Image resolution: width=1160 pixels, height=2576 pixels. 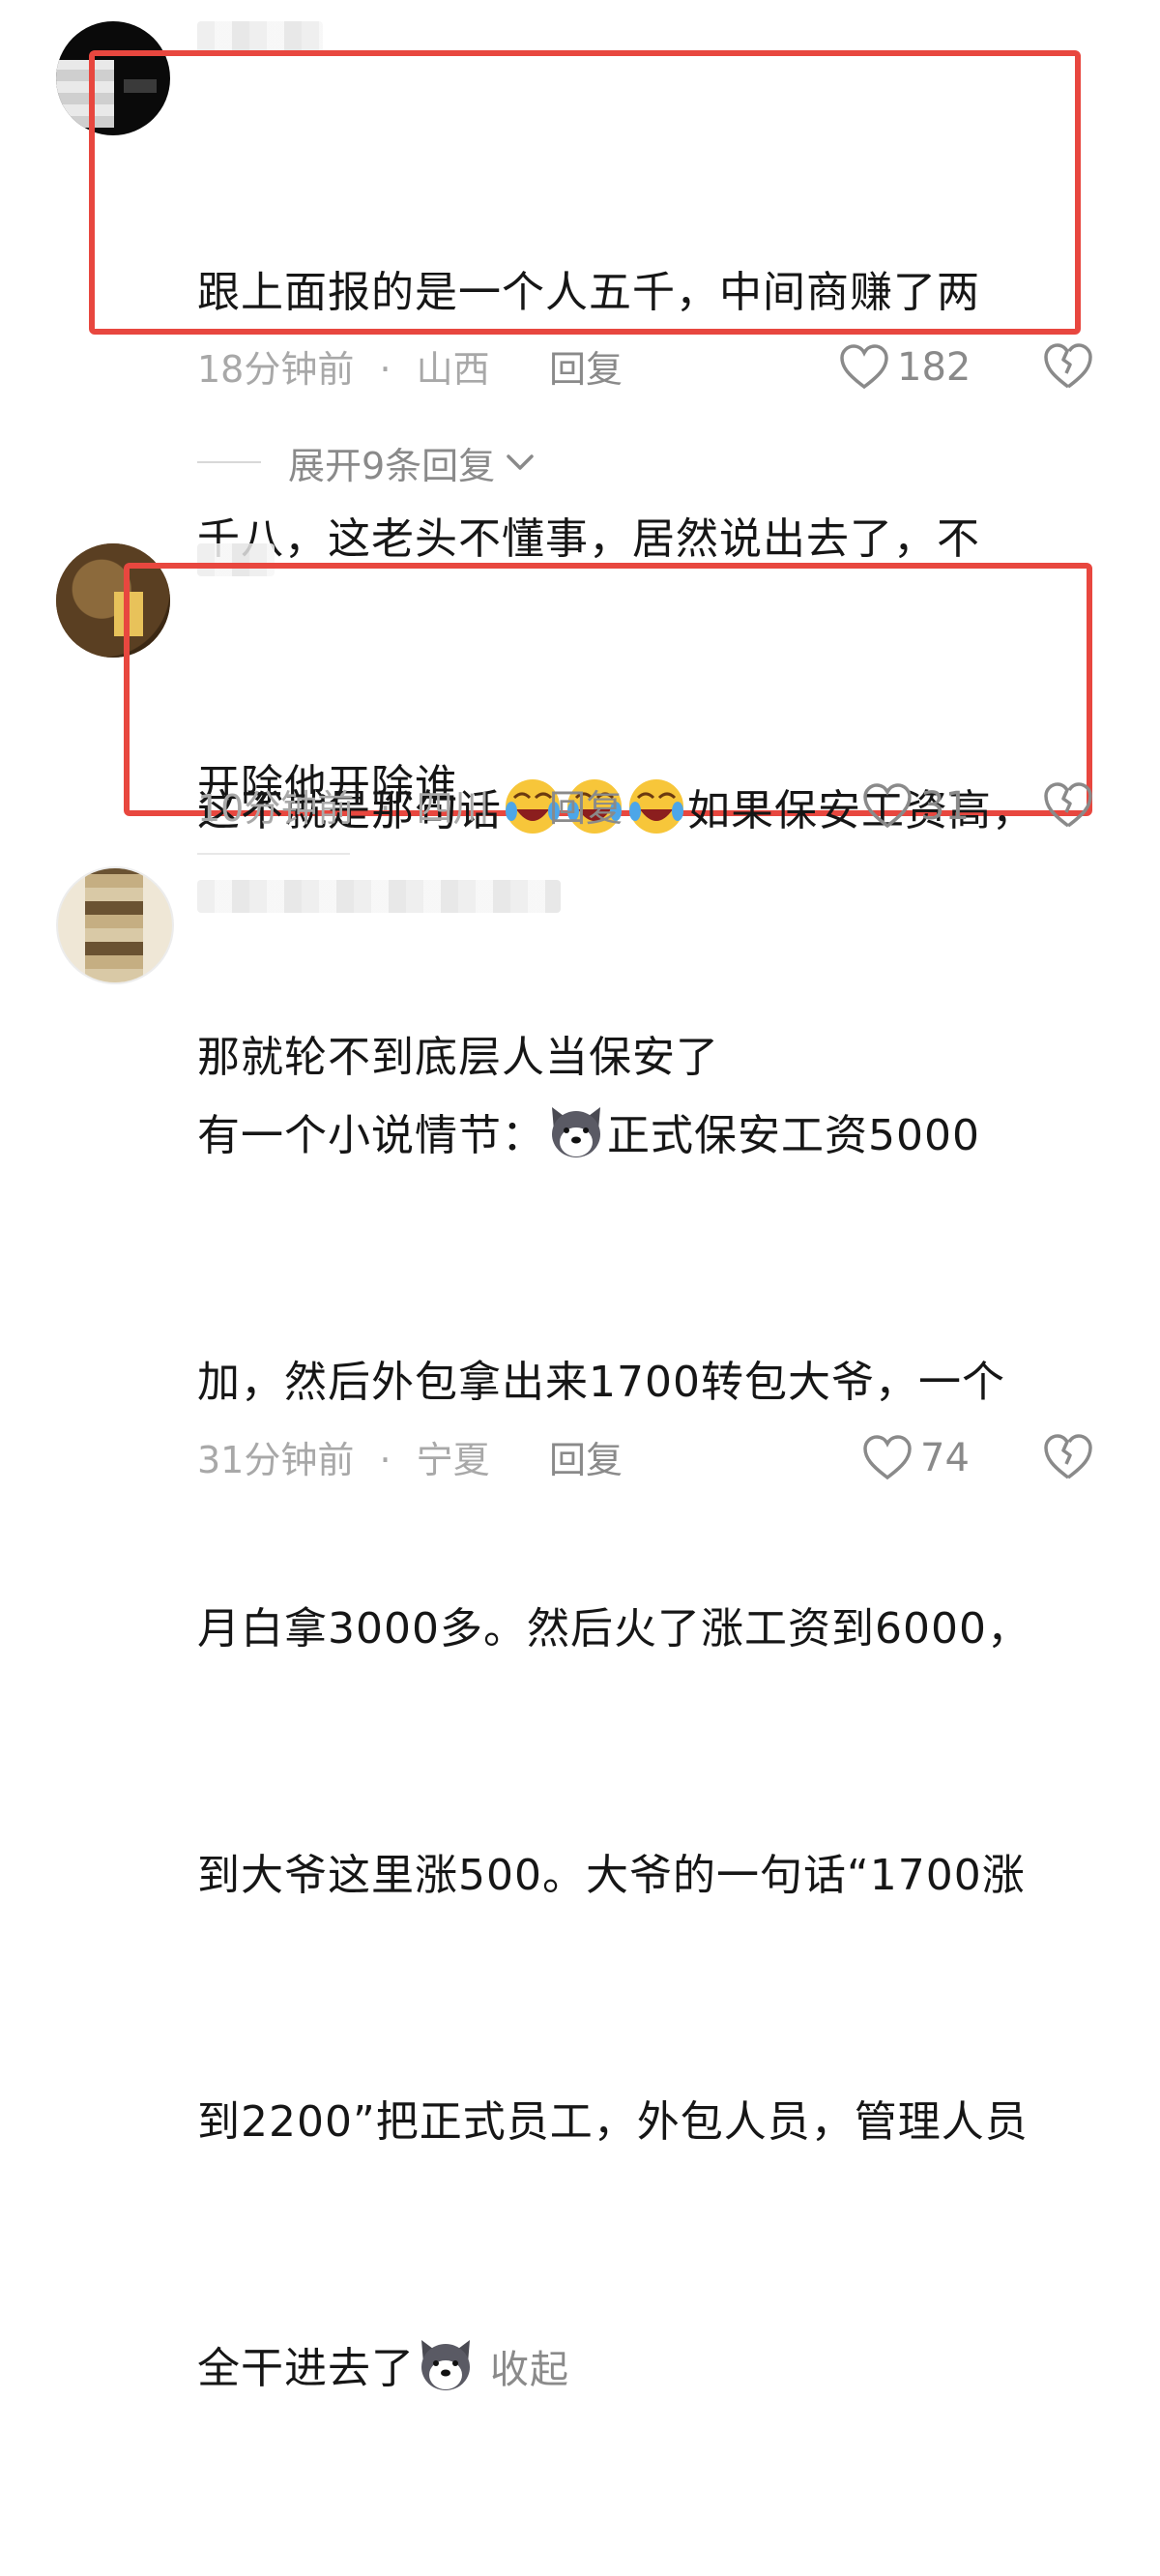 I want to click on comment-text-line: 加，然后外包拿出来1700转包大爷，一个, so click(x=601, y=1382).